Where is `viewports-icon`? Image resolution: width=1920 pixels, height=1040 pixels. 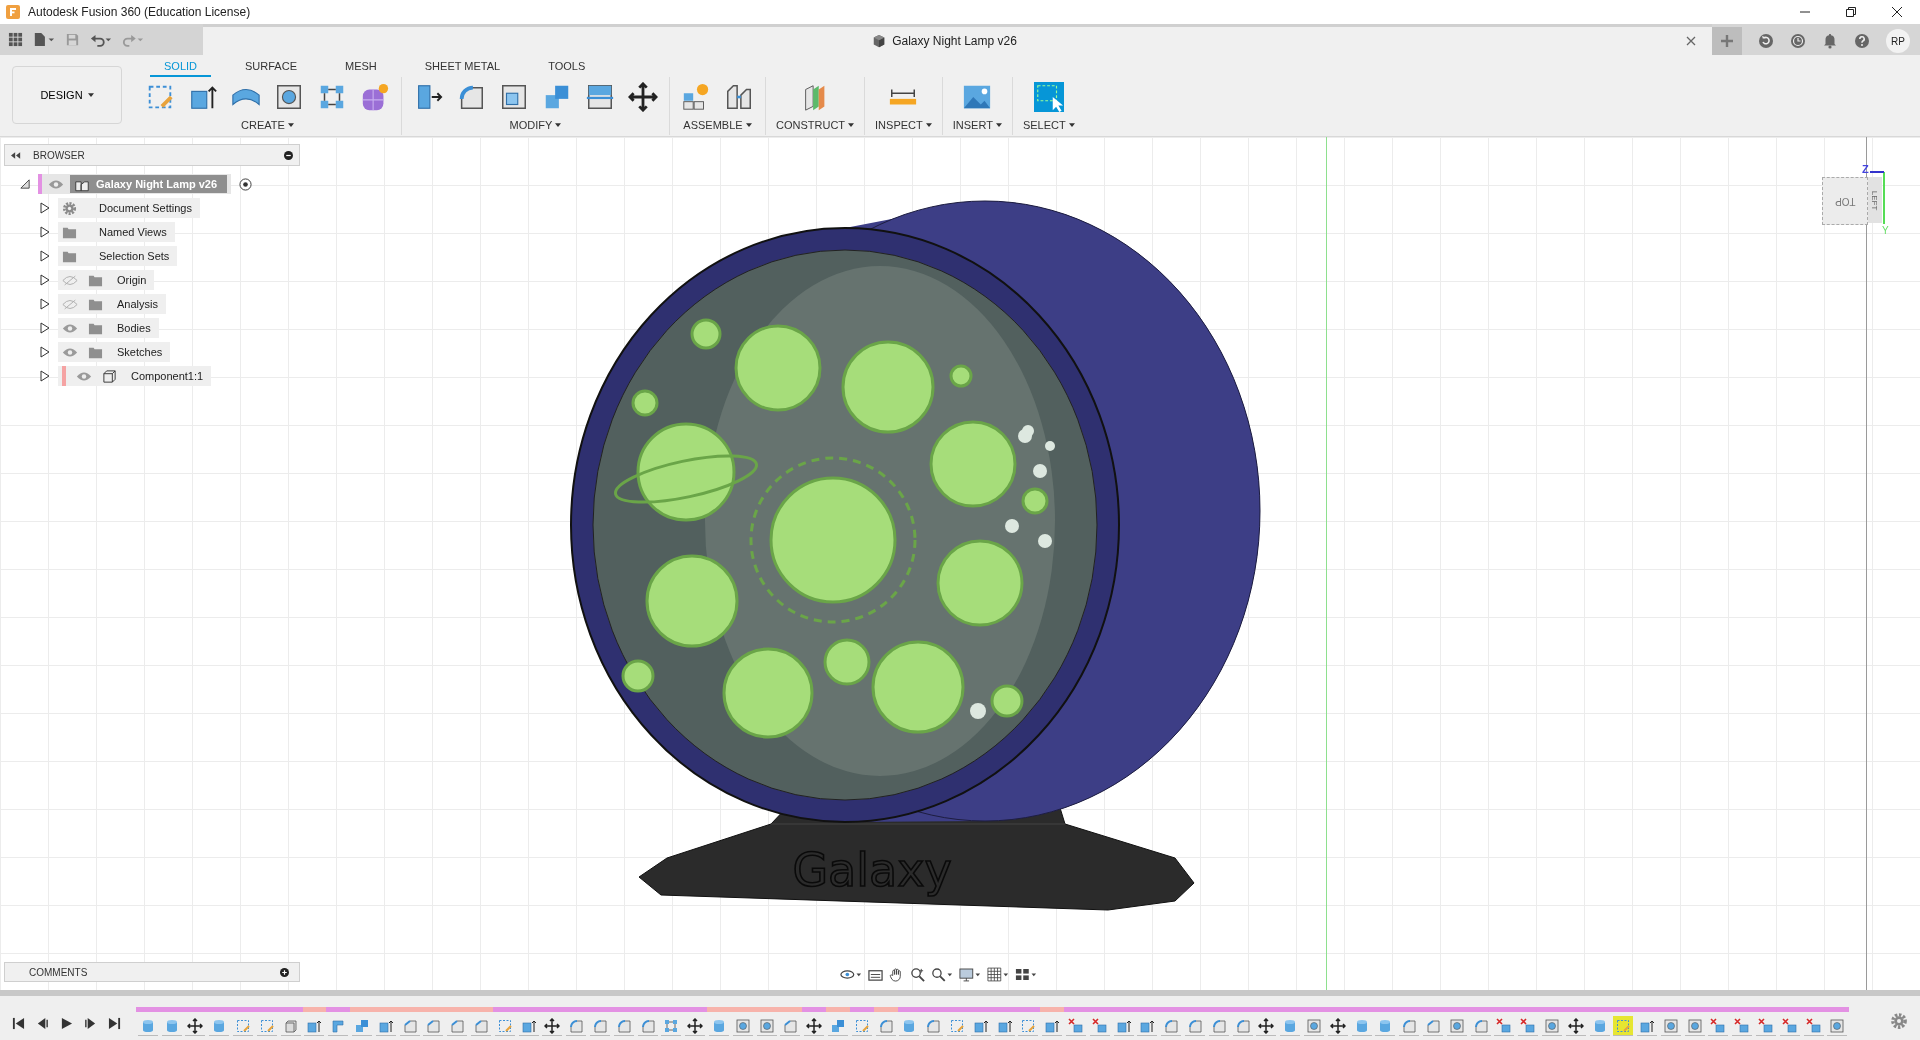 viewports-icon is located at coordinates (1026, 974).